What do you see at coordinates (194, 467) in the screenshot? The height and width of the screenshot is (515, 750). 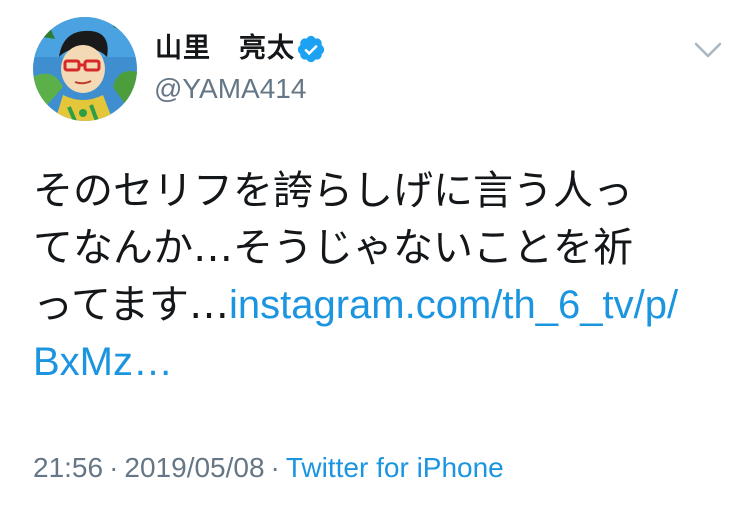 I see `tweet-date: 2019/05/08` at bounding box center [194, 467].